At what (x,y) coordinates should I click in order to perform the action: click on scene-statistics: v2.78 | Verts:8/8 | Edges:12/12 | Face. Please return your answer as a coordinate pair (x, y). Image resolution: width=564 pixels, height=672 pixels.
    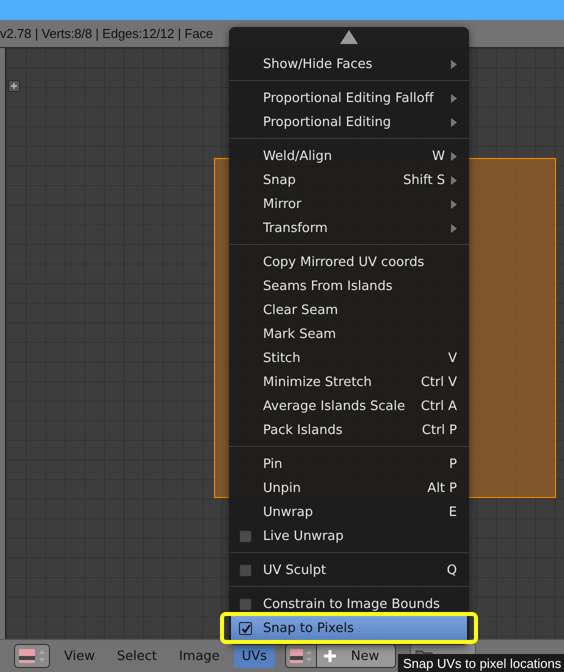
    Looking at the image, I should click on (107, 33).